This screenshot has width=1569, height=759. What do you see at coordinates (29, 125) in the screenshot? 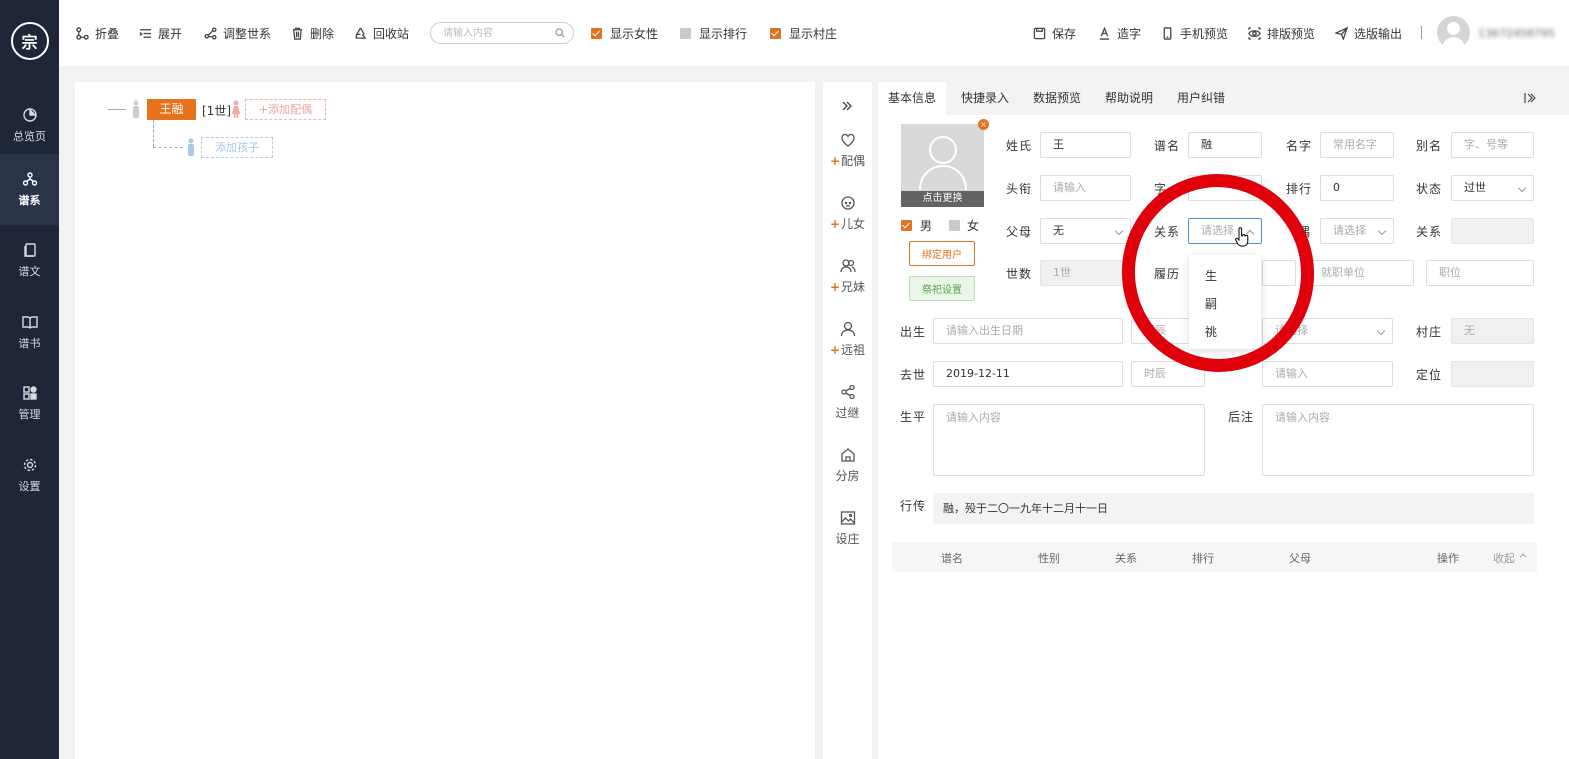
I see `sidebar-item-overview: 总览页` at bounding box center [29, 125].